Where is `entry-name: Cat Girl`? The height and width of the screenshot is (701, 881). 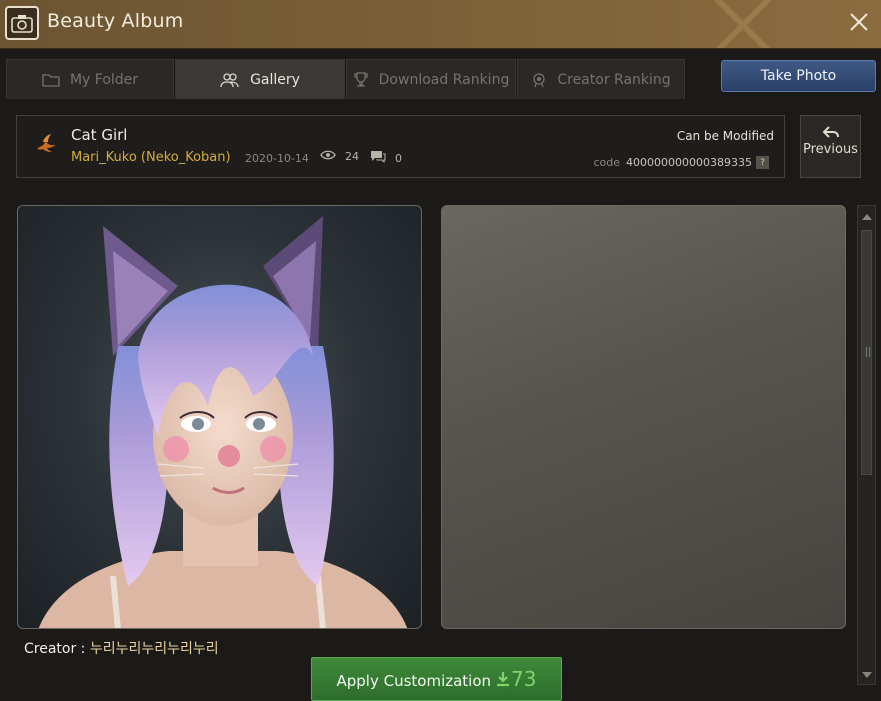 entry-name: Cat Girl is located at coordinates (99, 135).